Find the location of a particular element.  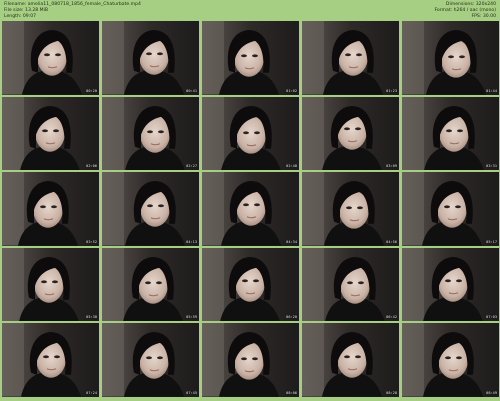

timestamp-label: 08:49 is located at coordinates (491, 392).